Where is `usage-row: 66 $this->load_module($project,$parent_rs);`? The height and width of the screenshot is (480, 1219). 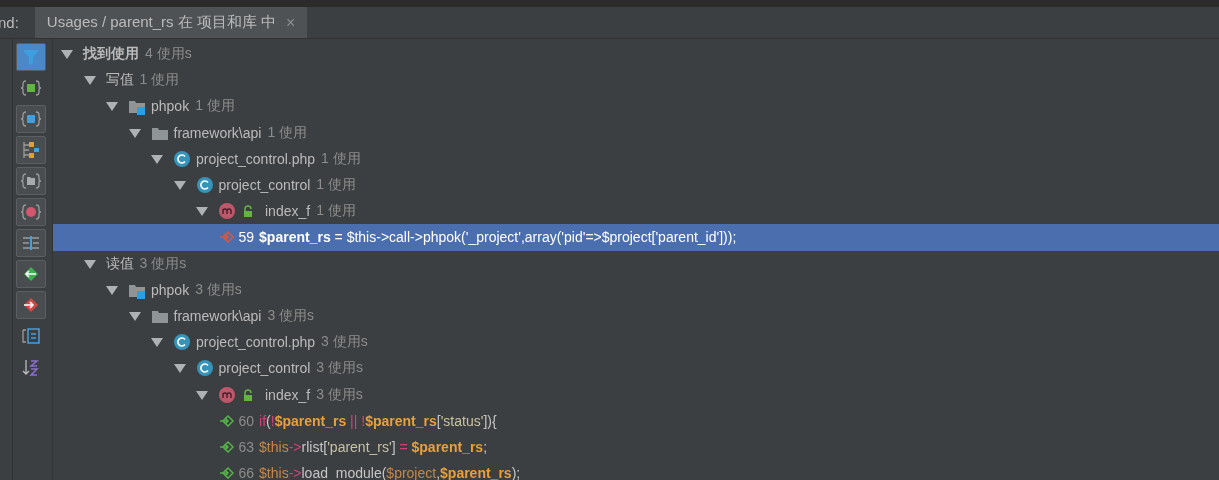
usage-row: 66 $this->load_module($project,$parent_rs); is located at coordinates (636, 470).